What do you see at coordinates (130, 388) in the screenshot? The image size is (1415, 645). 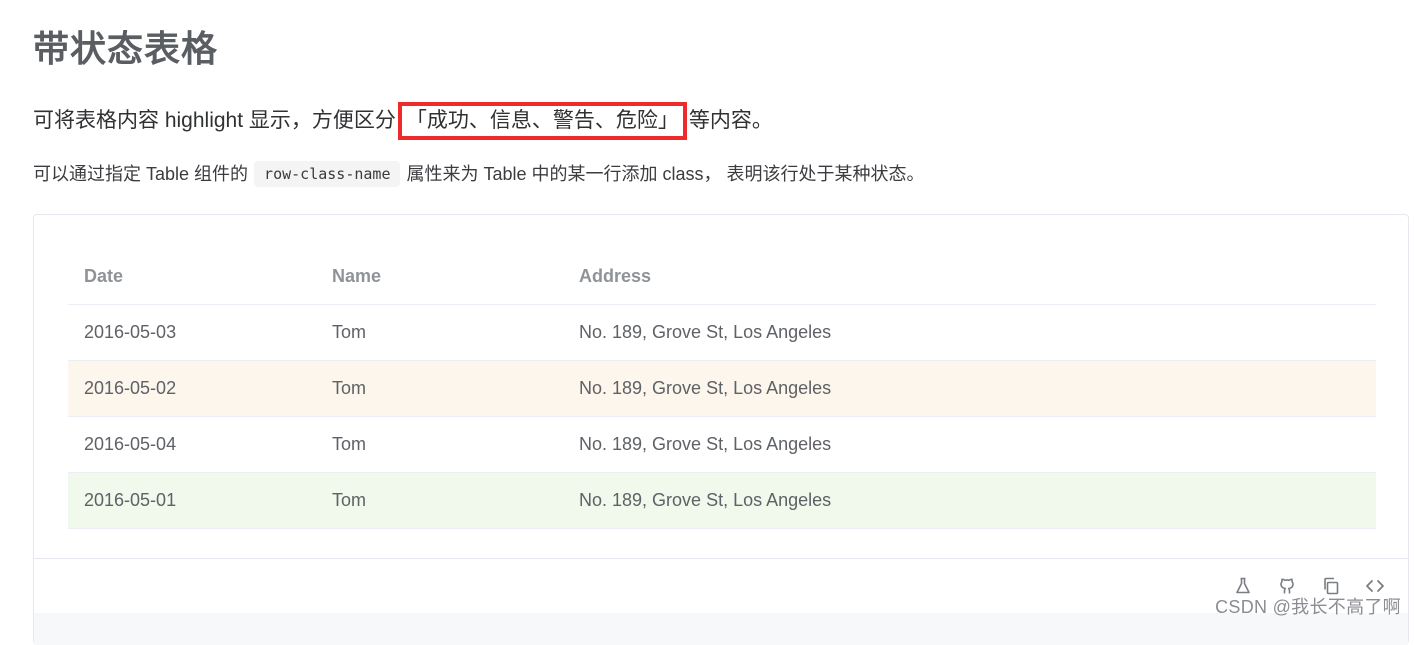 I see `cell-date: 2016-05-02` at bounding box center [130, 388].